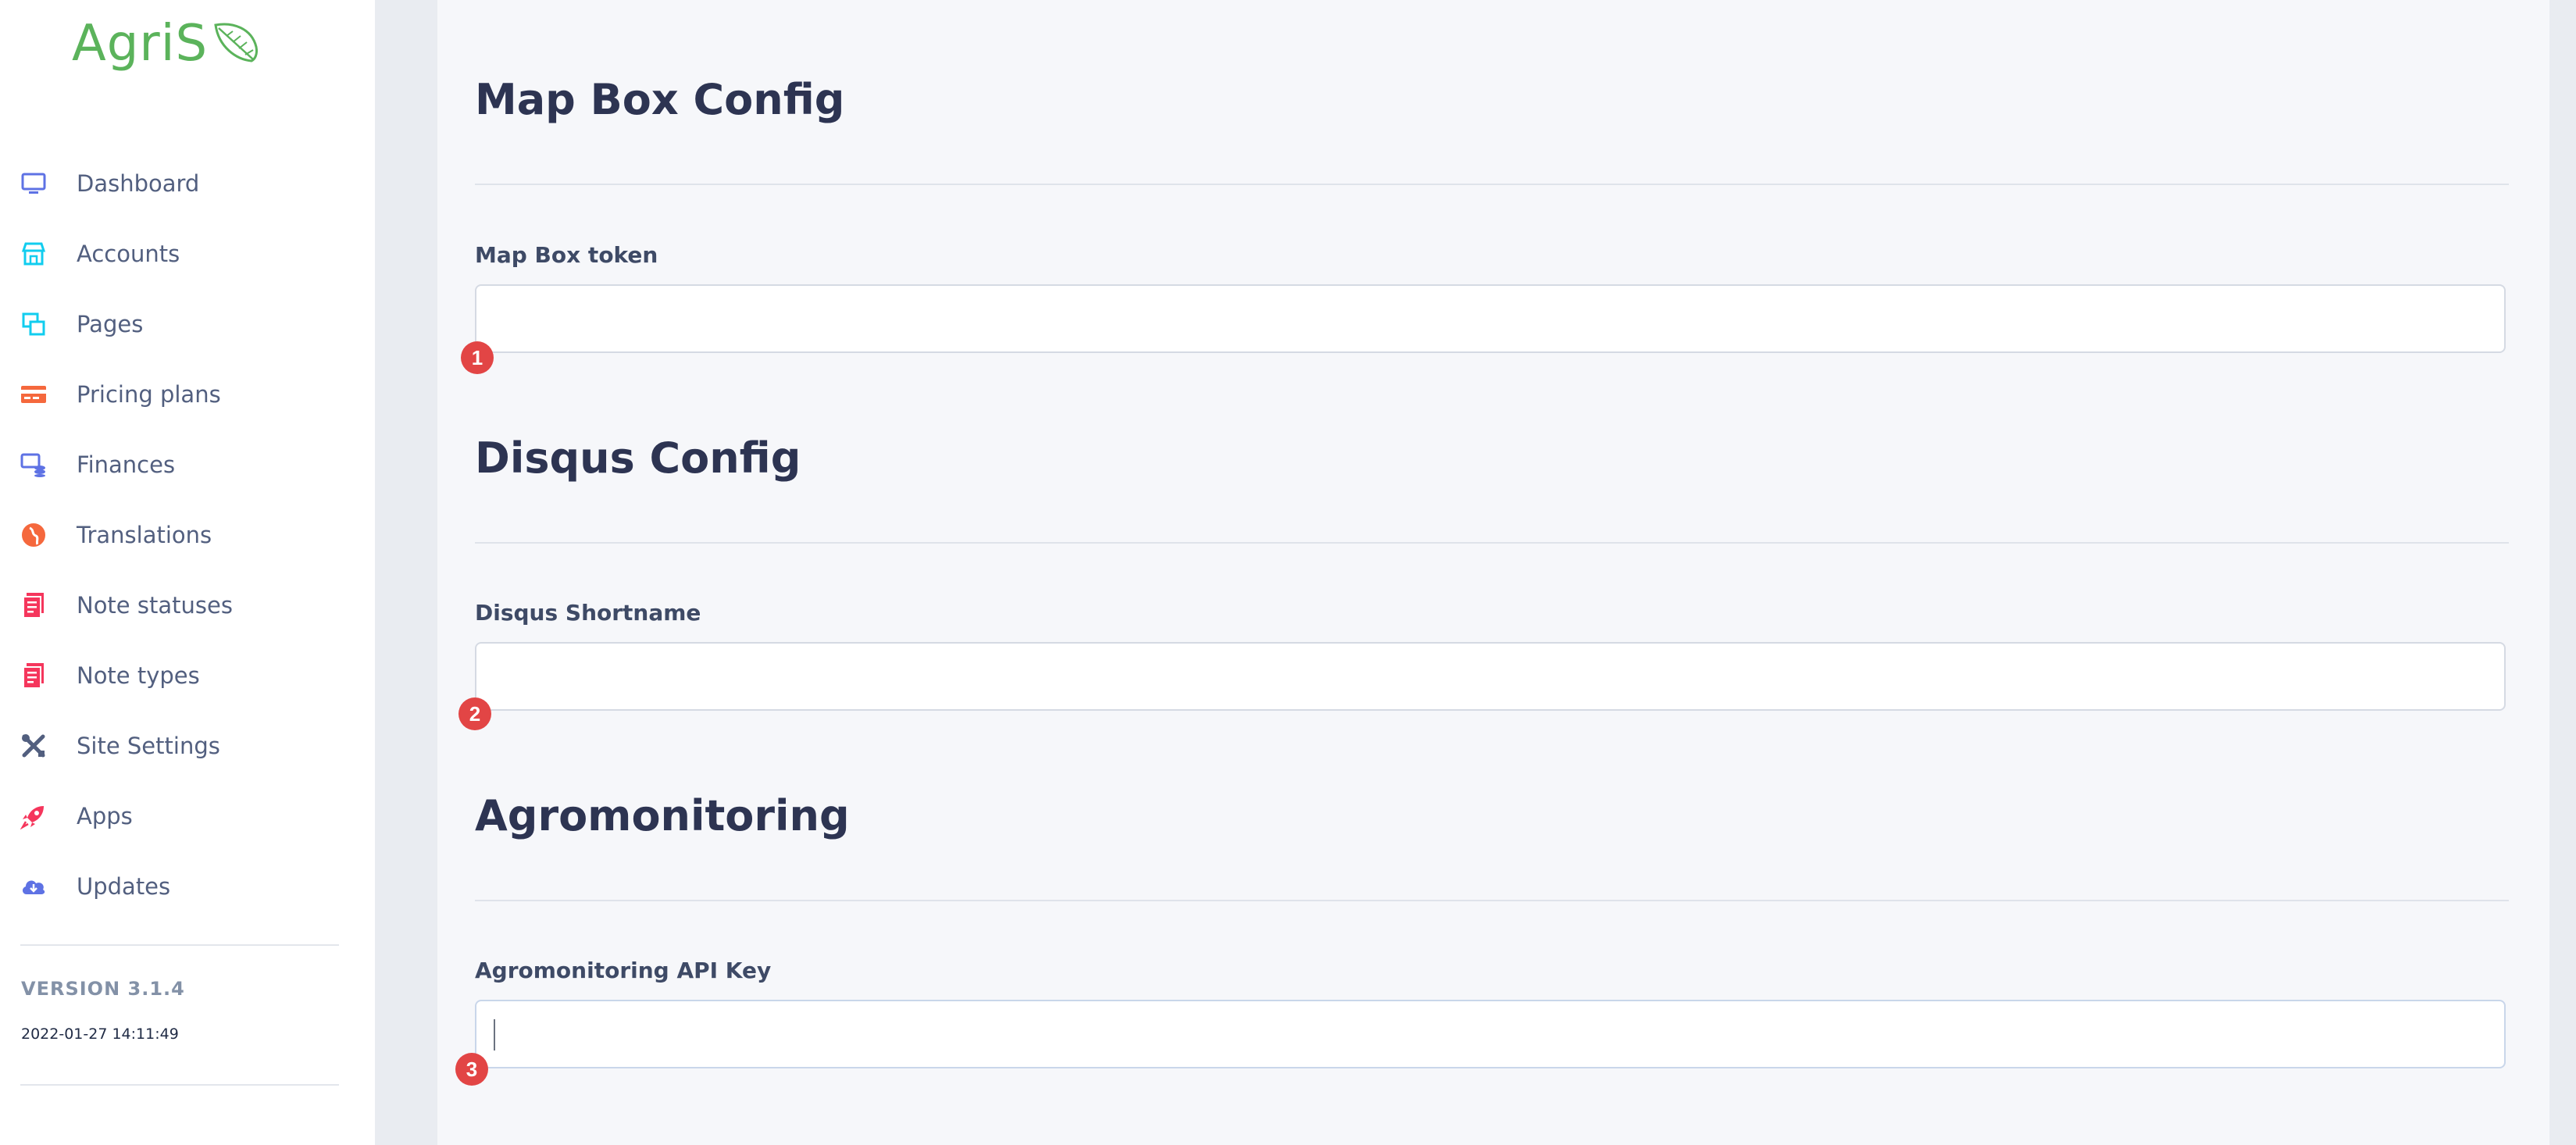 The width and height of the screenshot is (2576, 1145). I want to click on section-title-map-box: Map Box Config, so click(660, 99).